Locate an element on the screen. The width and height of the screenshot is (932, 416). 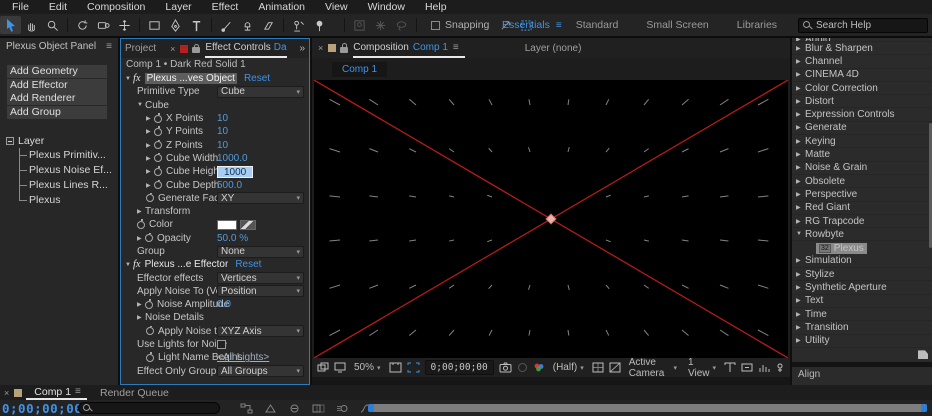
menu-item: View is located at coordinates (336, 7).